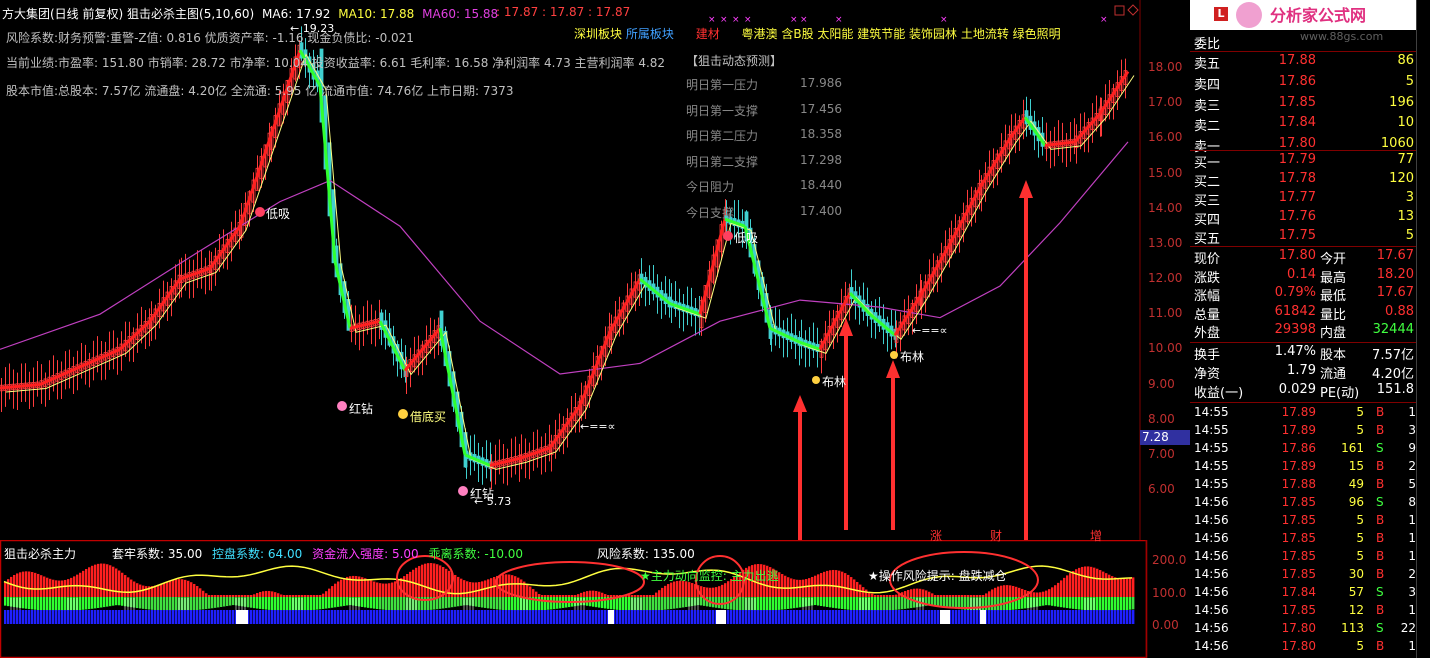 The image size is (1430, 658). I want to click on prediction-value: 17.986, so click(821, 83).